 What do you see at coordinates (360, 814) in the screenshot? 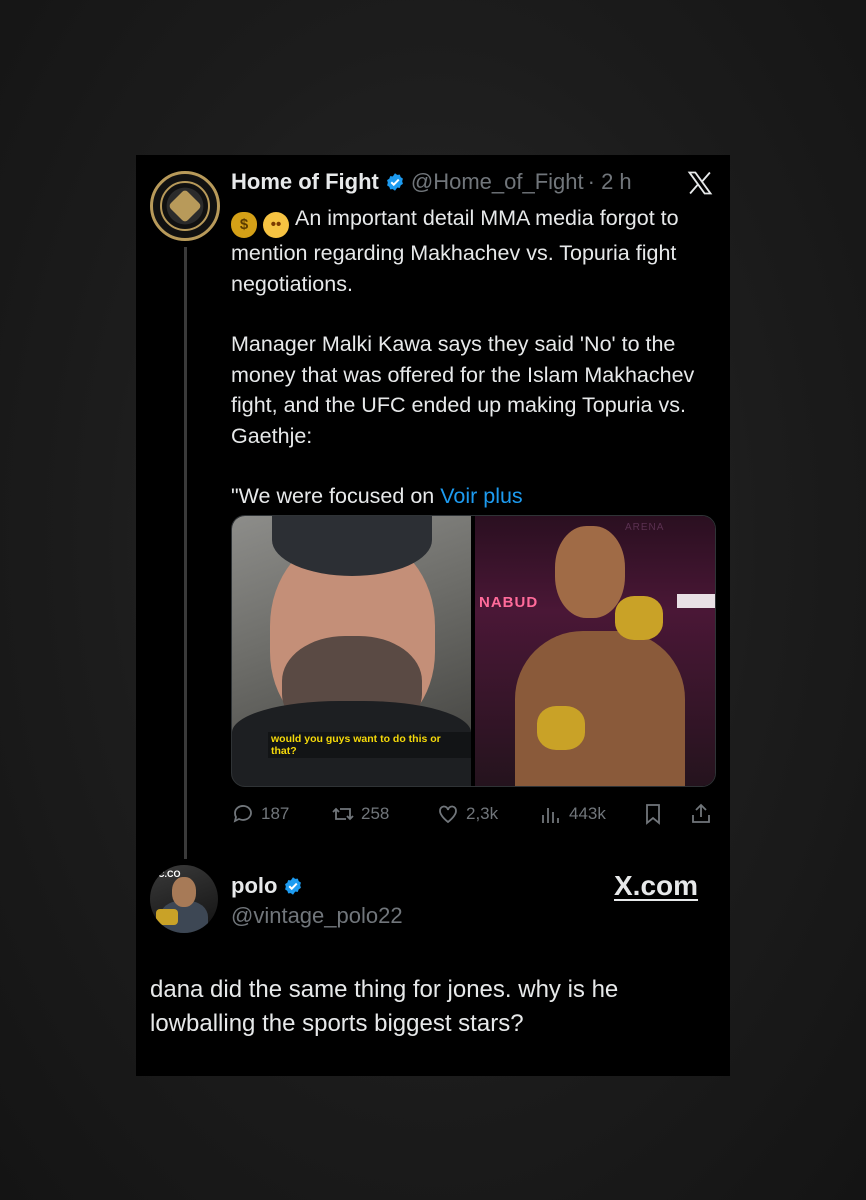
I see `repost-action: 258` at bounding box center [360, 814].